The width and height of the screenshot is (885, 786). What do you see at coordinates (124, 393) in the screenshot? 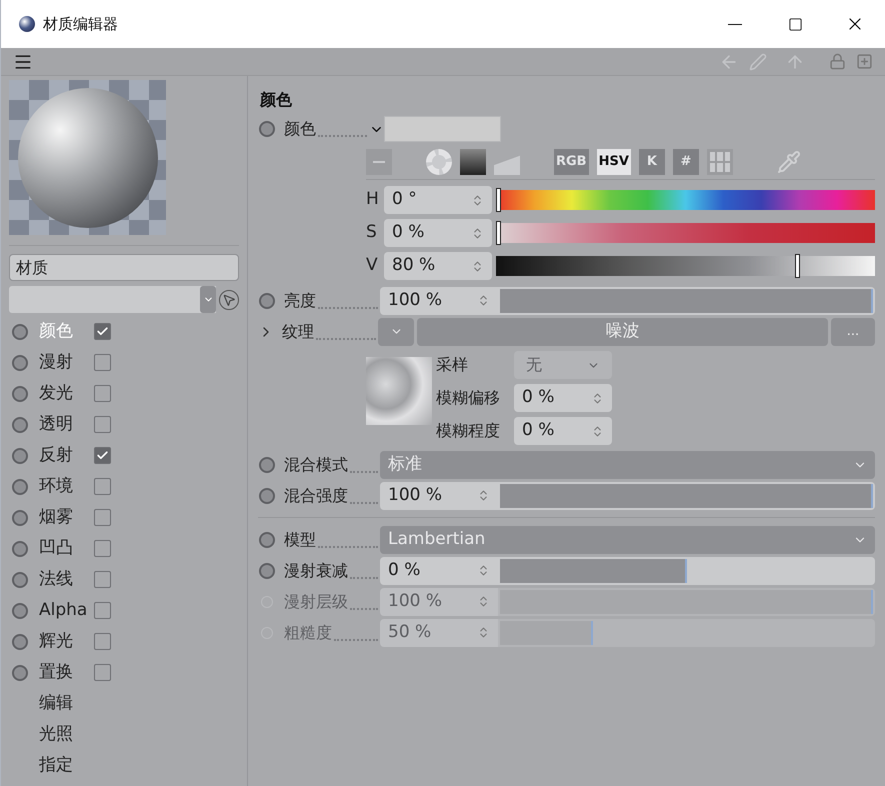
I see `channel-item: 发光` at bounding box center [124, 393].